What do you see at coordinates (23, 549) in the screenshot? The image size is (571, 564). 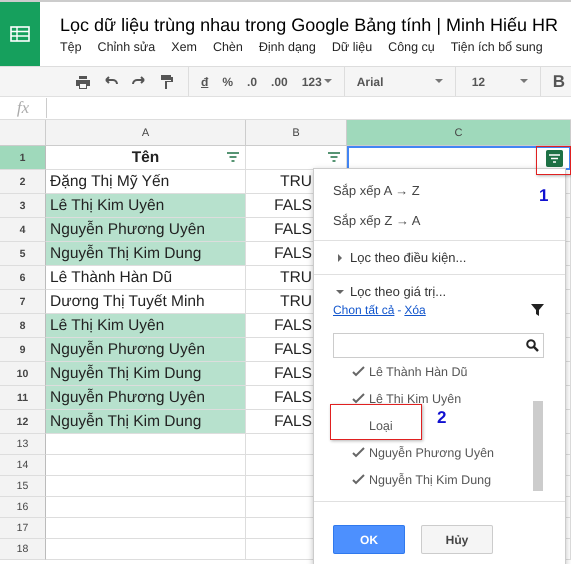 I see `row-header: 18` at bounding box center [23, 549].